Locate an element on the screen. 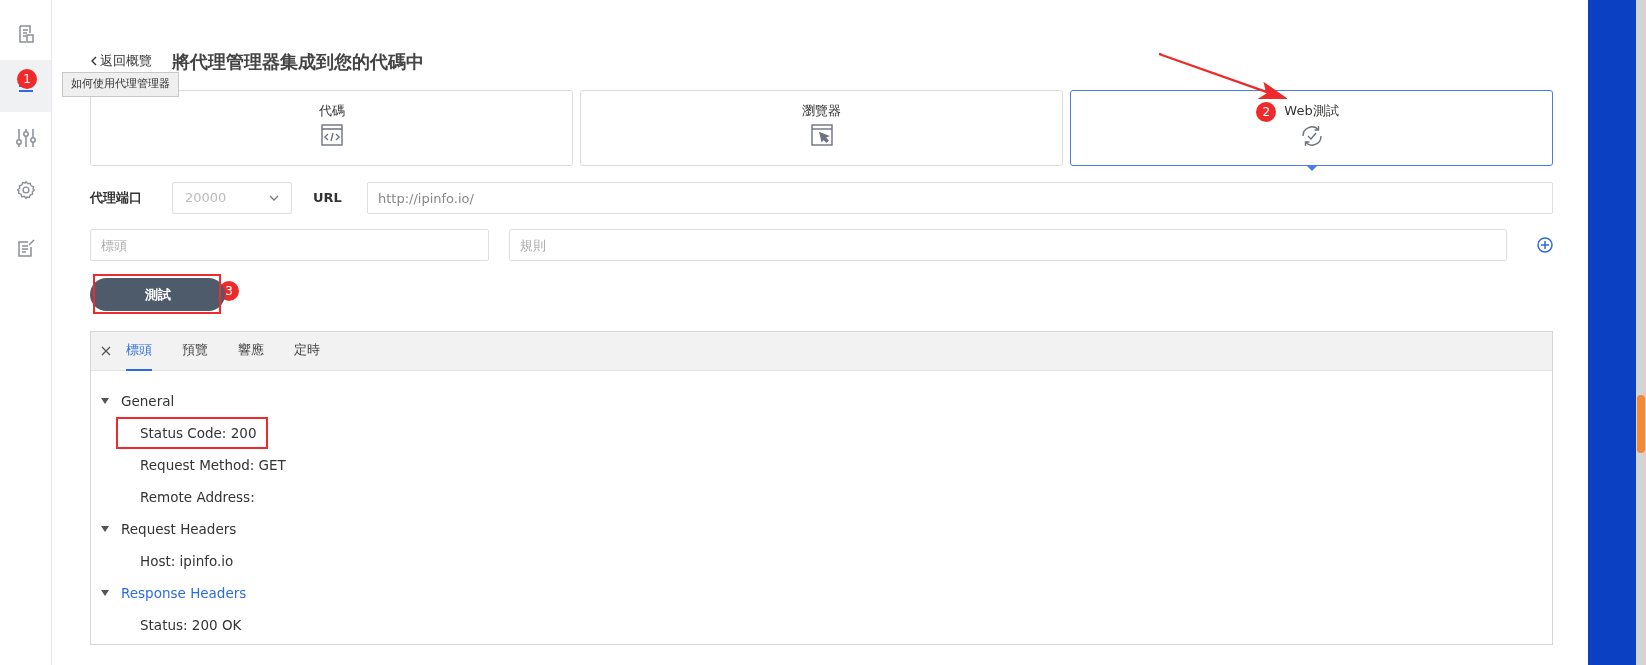 The image size is (1646, 665). header-field: 標頭 is located at coordinates (289, 245).